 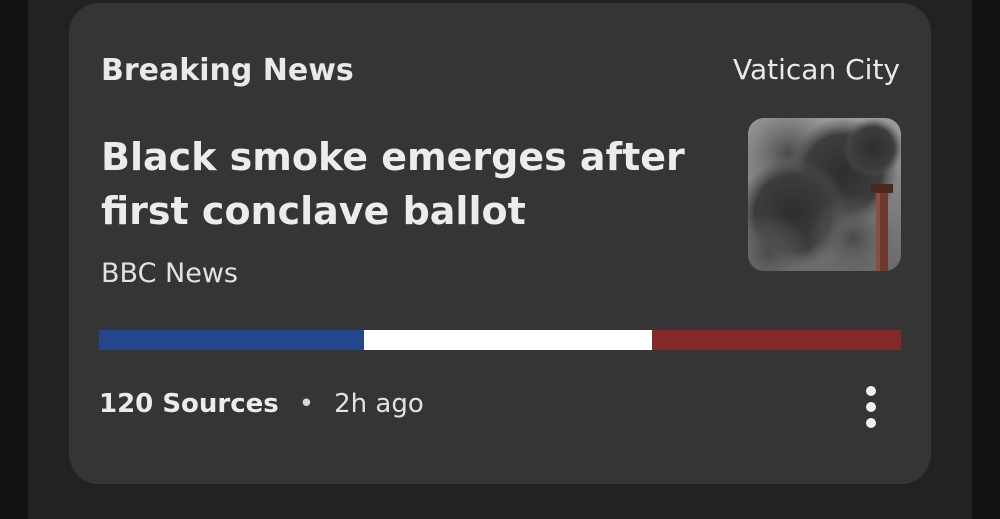 What do you see at coordinates (379, 404) in the screenshot?
I see `time-ago: 2h ago` at bounding box center [379, 404].